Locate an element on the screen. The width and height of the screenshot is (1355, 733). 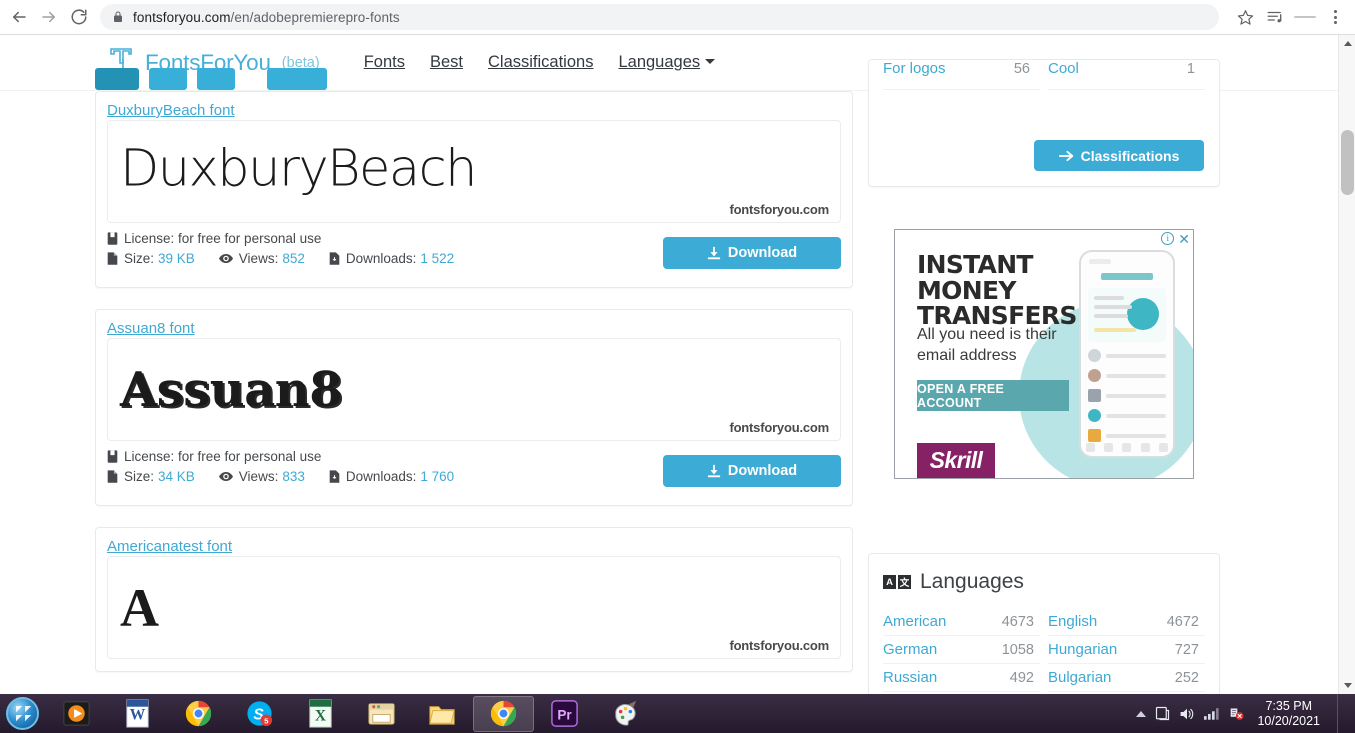
language-russian: Russian 492 is located at coordinates (961, 678).